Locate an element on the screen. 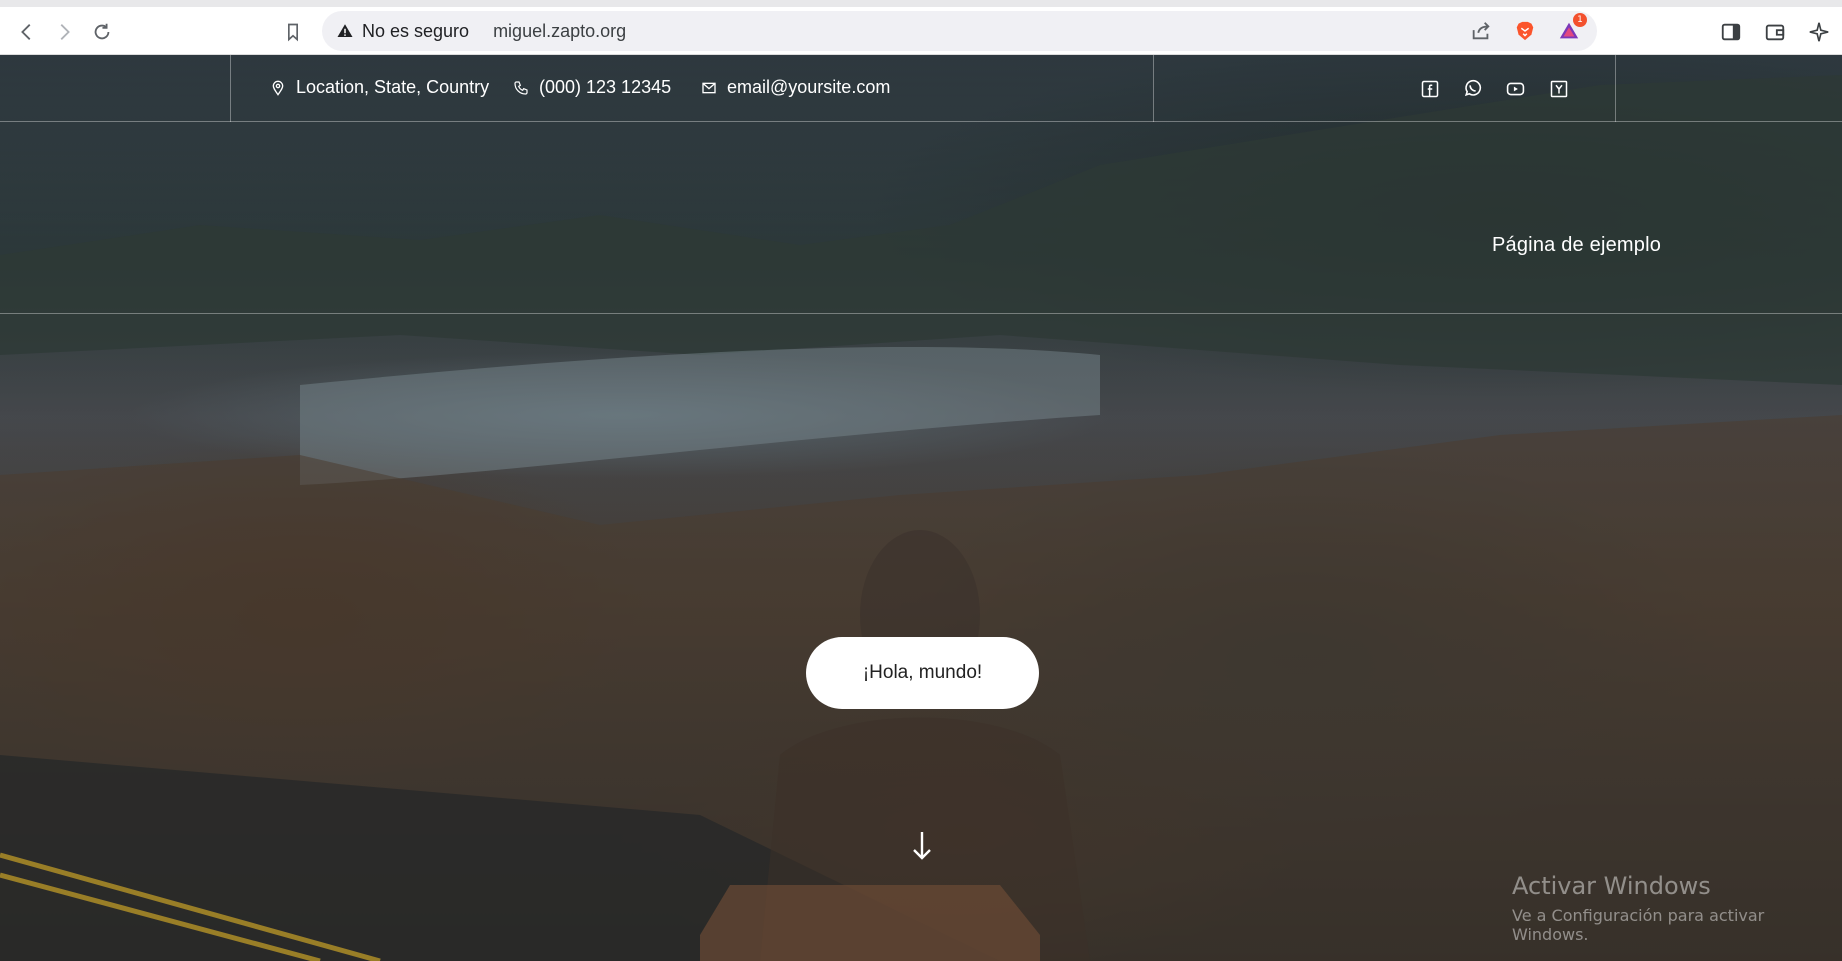 The image size is (1842, 961). back-arrow-icon is located at coordinates (26, 32).